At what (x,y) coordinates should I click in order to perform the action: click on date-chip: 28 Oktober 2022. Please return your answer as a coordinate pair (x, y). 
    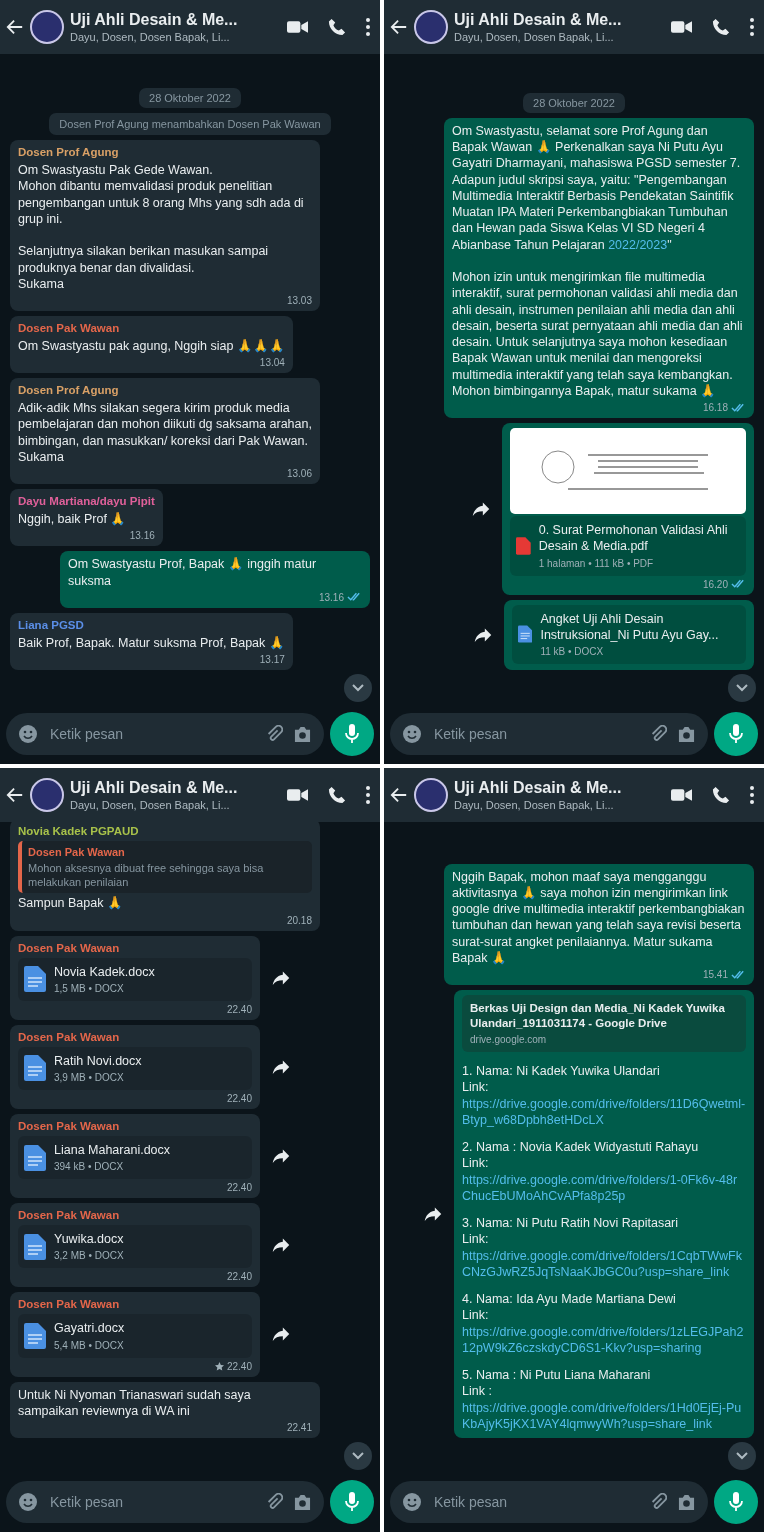
    Looking at the image, I should click on (190, 98).